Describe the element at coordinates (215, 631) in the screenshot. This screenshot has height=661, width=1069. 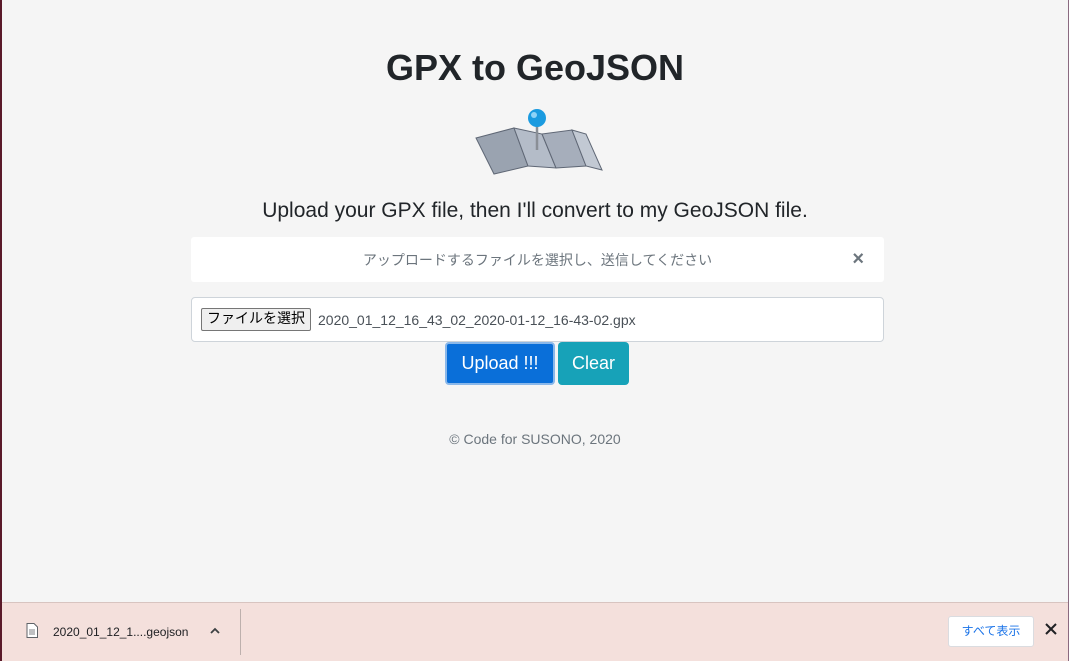
I see `chevron-up-icon` at that location.